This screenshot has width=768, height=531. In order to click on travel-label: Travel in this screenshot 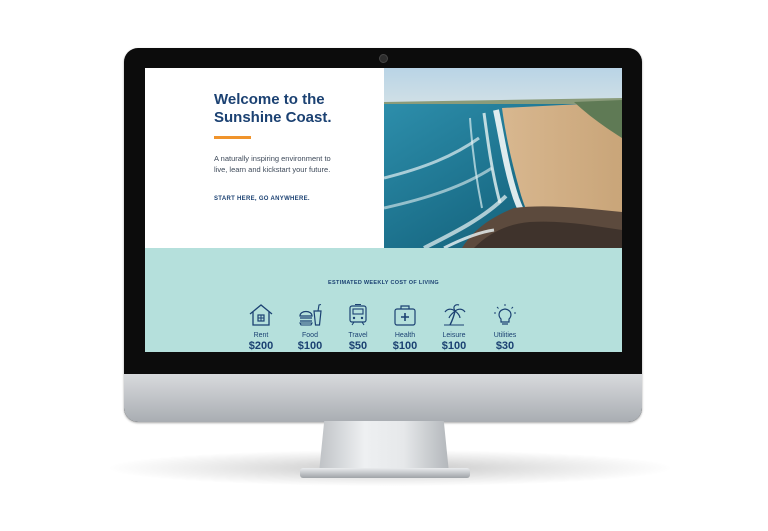, I will do `click(358, 335)`.